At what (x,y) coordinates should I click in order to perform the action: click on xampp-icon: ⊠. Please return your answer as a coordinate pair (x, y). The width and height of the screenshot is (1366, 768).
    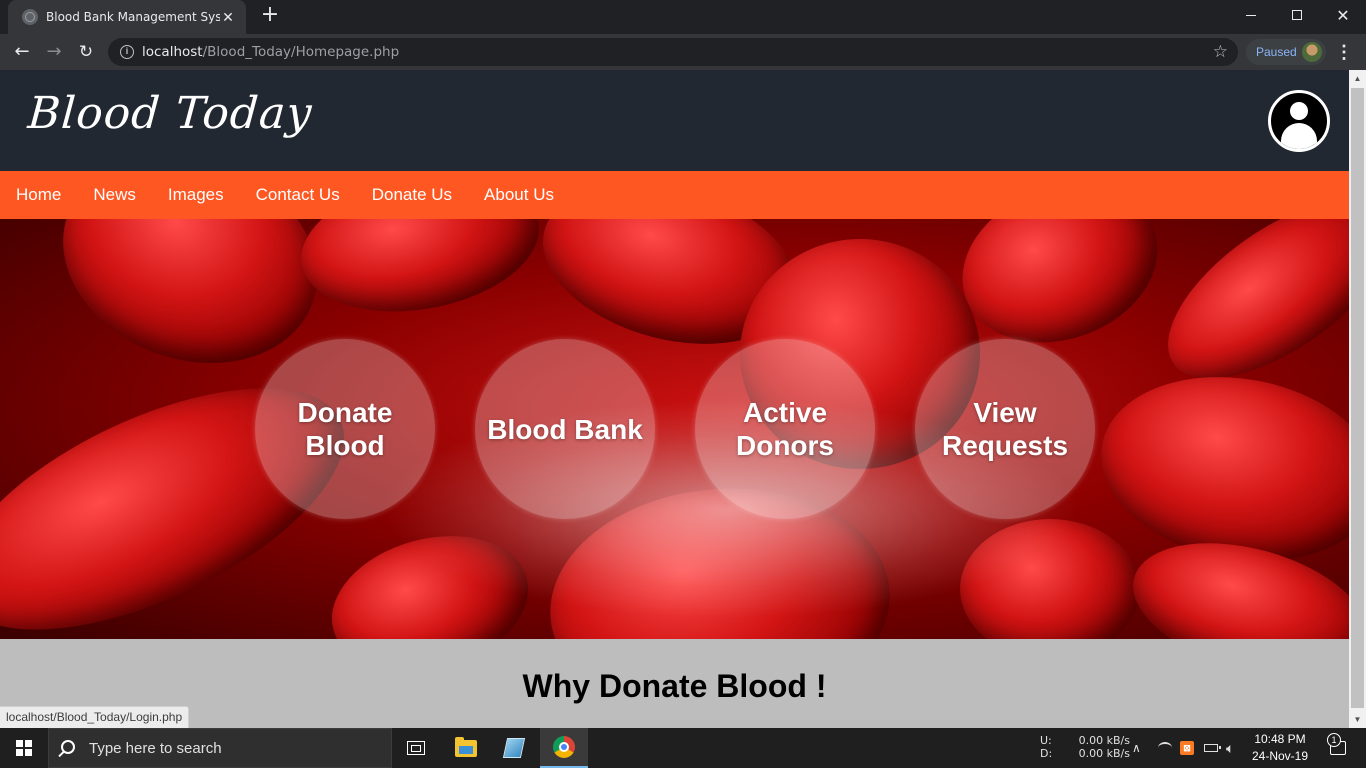
    Looking at the image, I should click on (1187, 748).